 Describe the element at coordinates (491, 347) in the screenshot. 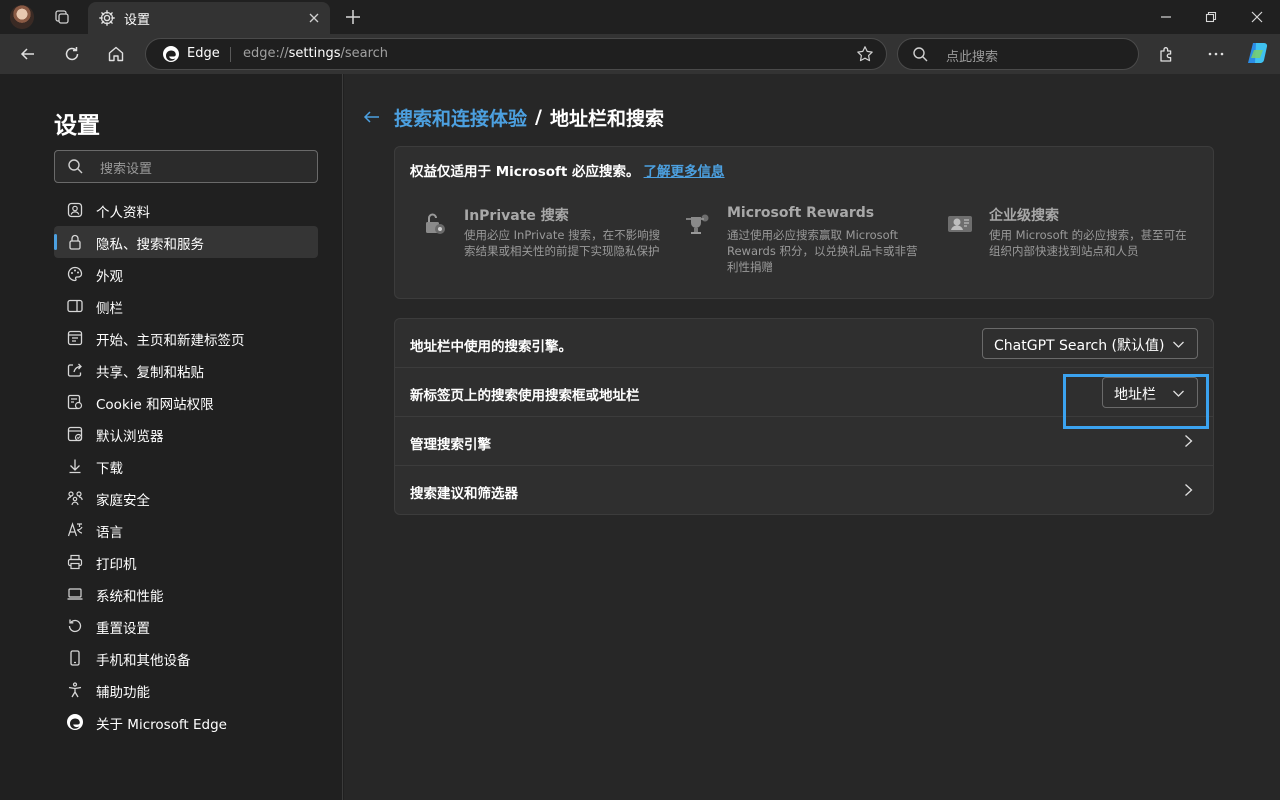

I see `setting-label: 地址栏中使用的搜索引擎。` at that location.